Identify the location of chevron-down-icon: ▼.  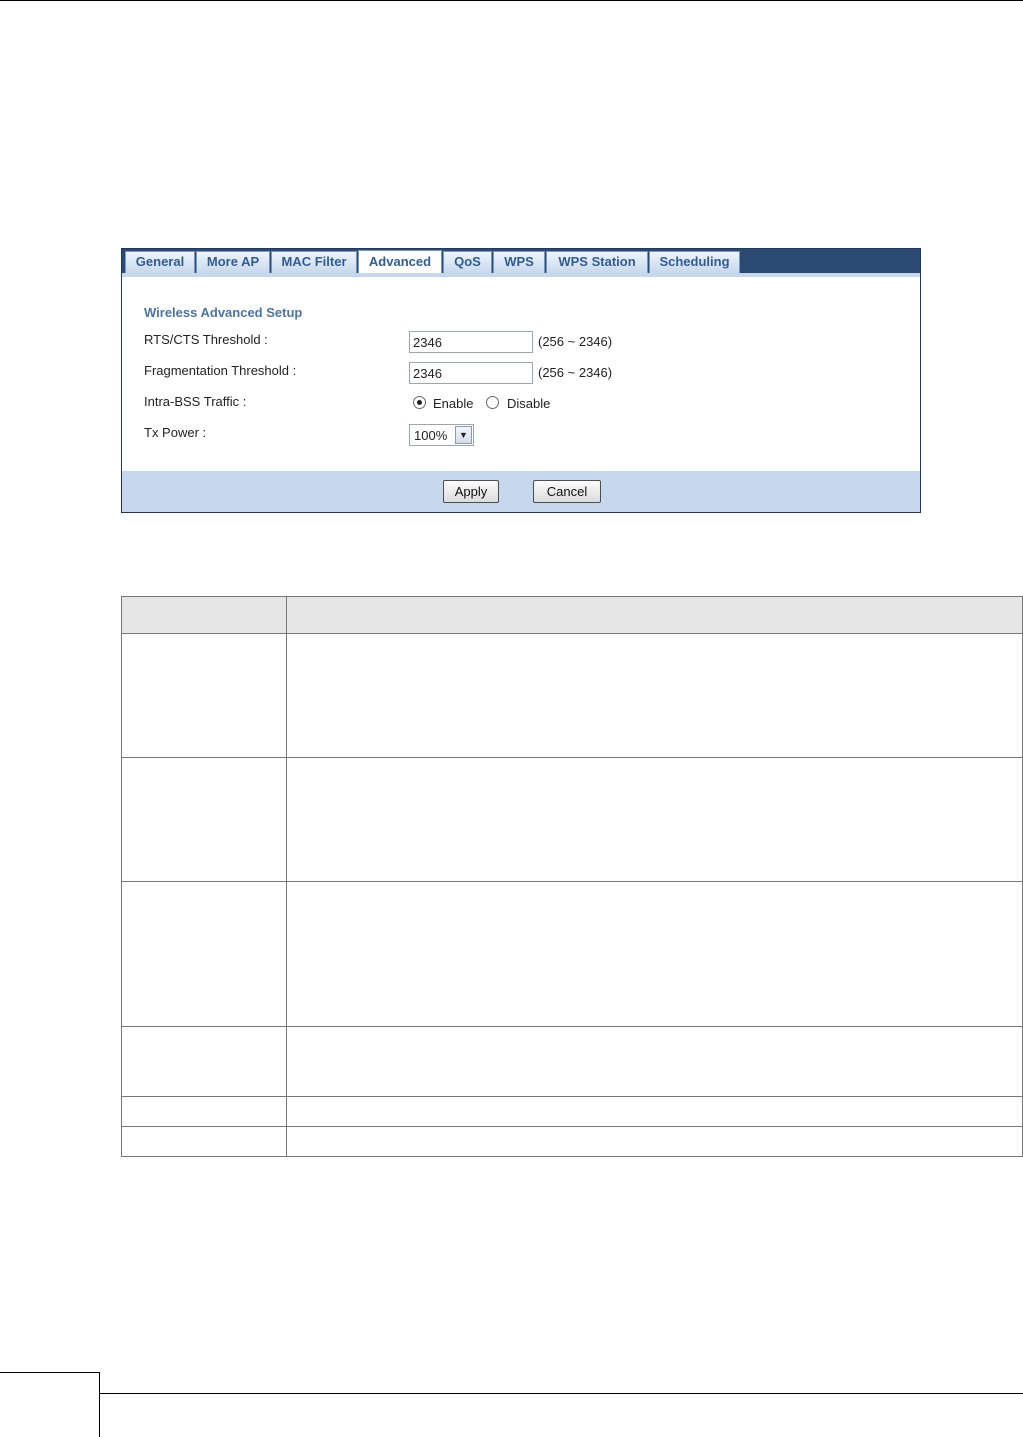
(463, 435).